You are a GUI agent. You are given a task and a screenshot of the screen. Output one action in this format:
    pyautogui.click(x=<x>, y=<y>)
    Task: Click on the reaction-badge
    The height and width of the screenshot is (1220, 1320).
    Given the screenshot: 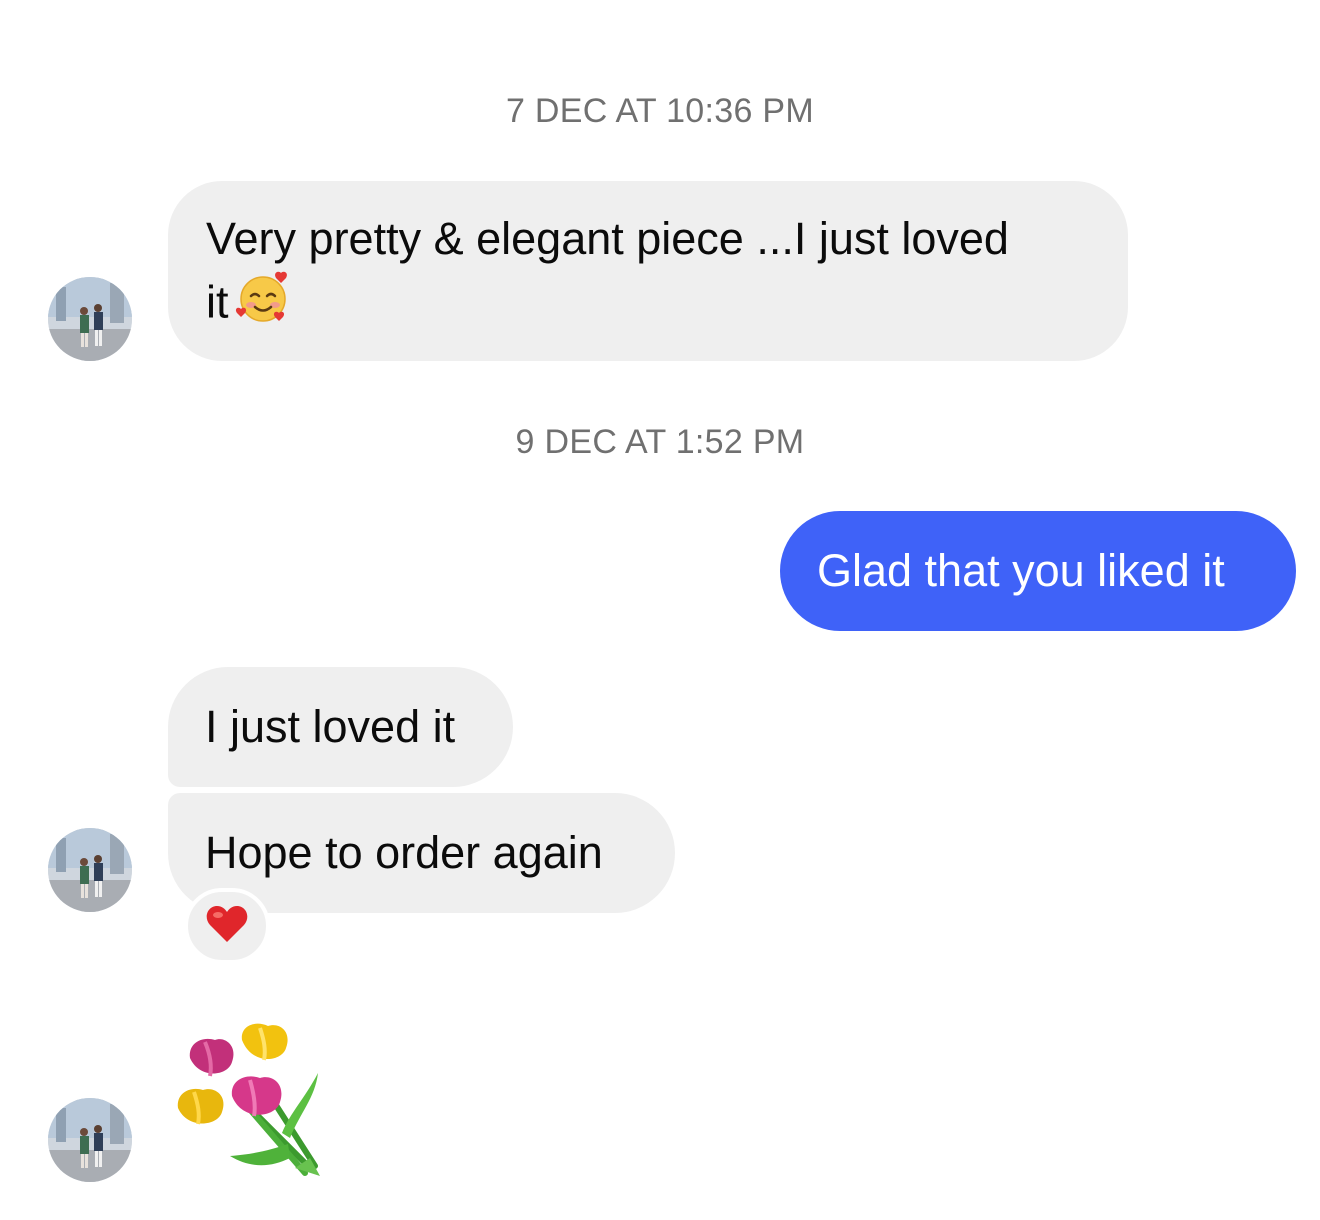 What is the action you would take?
    pyautogui.click(x=227, y=926)
    